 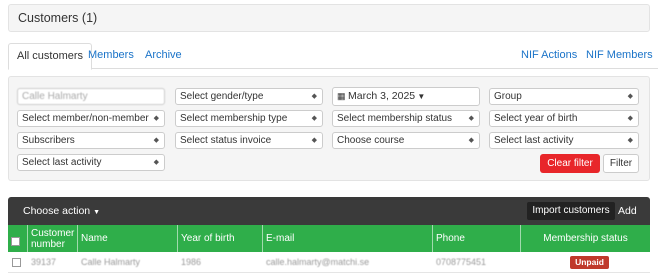 I want to click on course-select-label: Choose course, so click(x=371, y=140).